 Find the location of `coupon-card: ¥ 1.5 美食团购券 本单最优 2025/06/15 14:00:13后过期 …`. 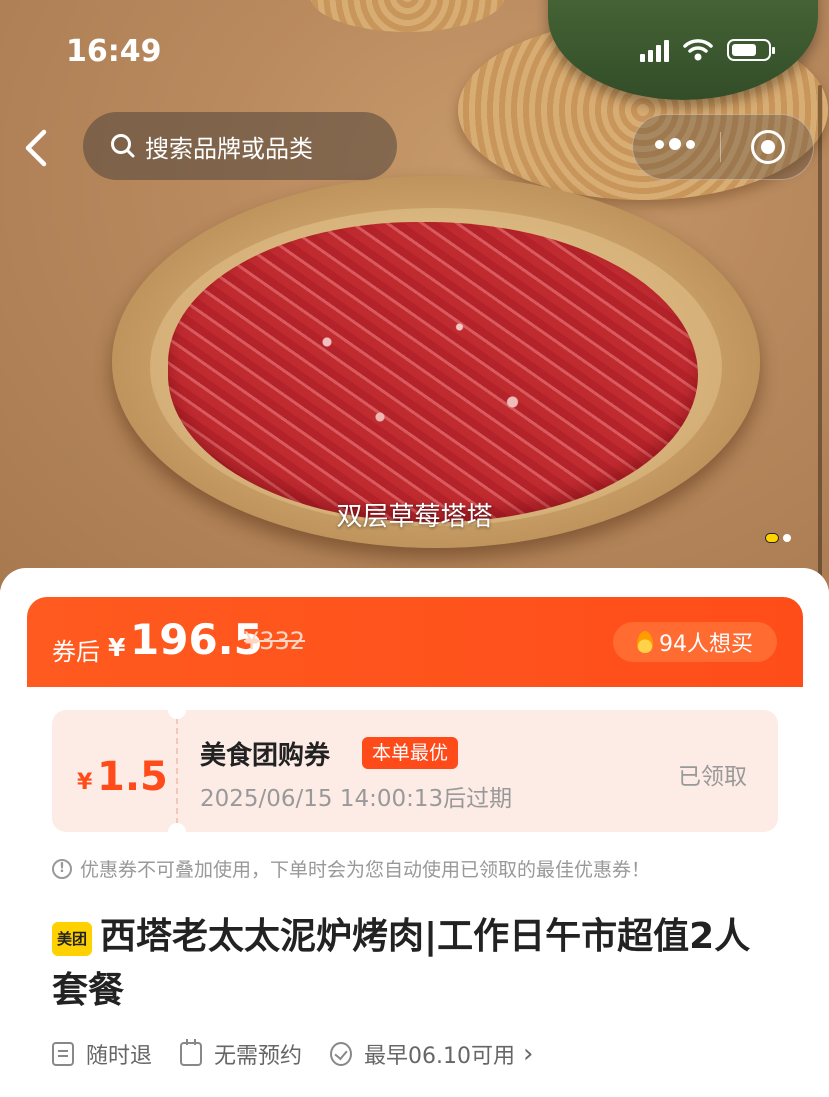

coupon-card: ¥ 1.5 美食团购券 本单最优 2025/06/15 14:00:13后过期 … is located at coordinates (415, 771).